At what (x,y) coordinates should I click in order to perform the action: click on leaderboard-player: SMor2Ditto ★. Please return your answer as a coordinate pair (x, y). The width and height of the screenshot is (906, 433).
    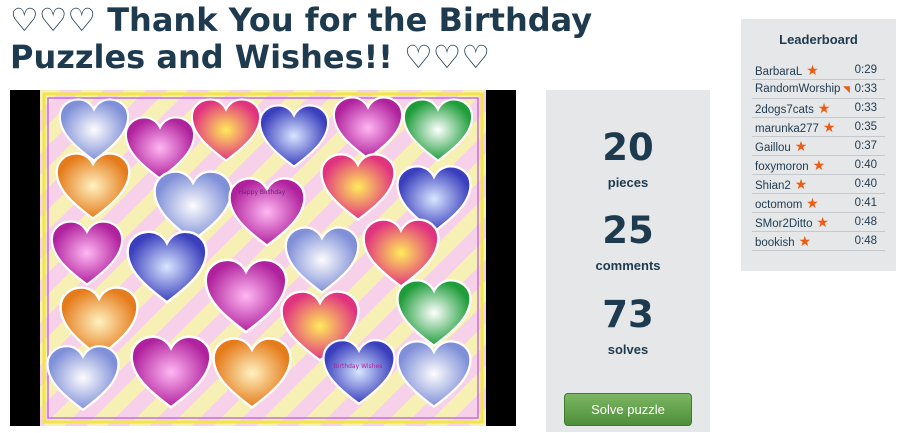
    Looking at the image, I should click on (792, 223).